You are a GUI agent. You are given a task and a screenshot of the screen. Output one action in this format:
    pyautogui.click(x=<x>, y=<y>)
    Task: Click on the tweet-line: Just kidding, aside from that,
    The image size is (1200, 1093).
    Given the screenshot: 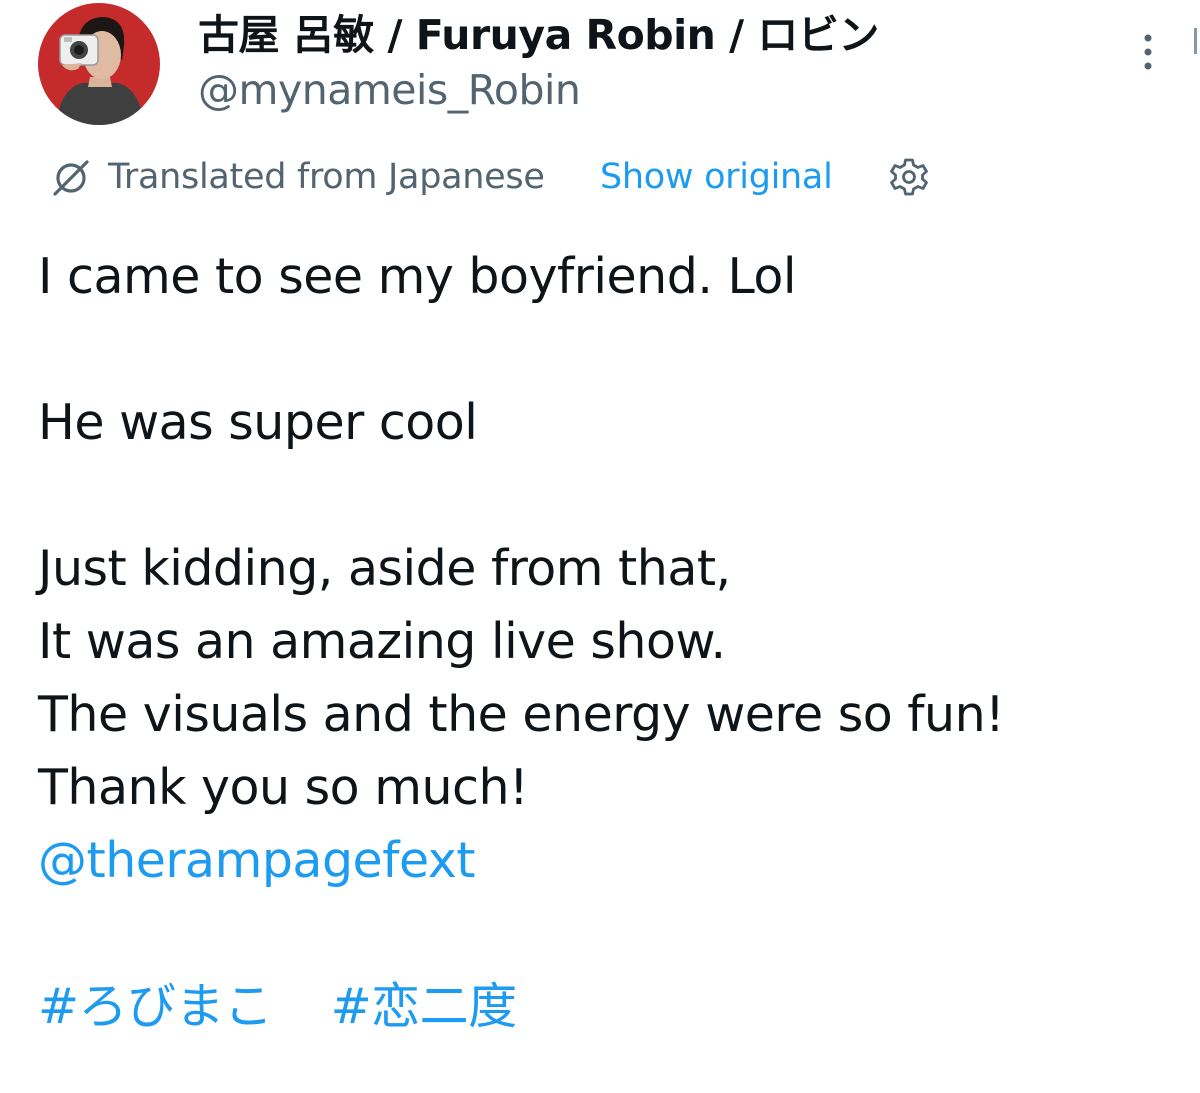 What is the action you would take?
    pyautogui.click(x=384, y=568)
    